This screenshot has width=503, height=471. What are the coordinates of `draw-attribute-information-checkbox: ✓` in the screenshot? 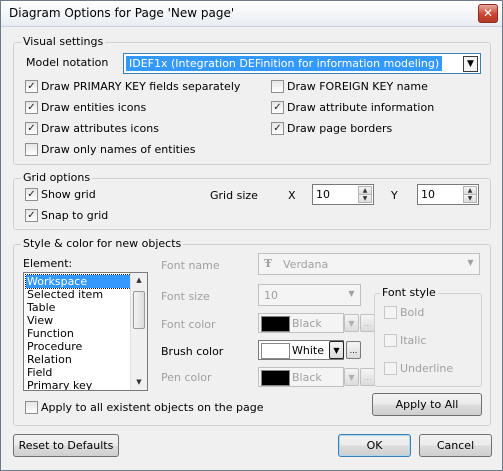 It's located at (277, 107).